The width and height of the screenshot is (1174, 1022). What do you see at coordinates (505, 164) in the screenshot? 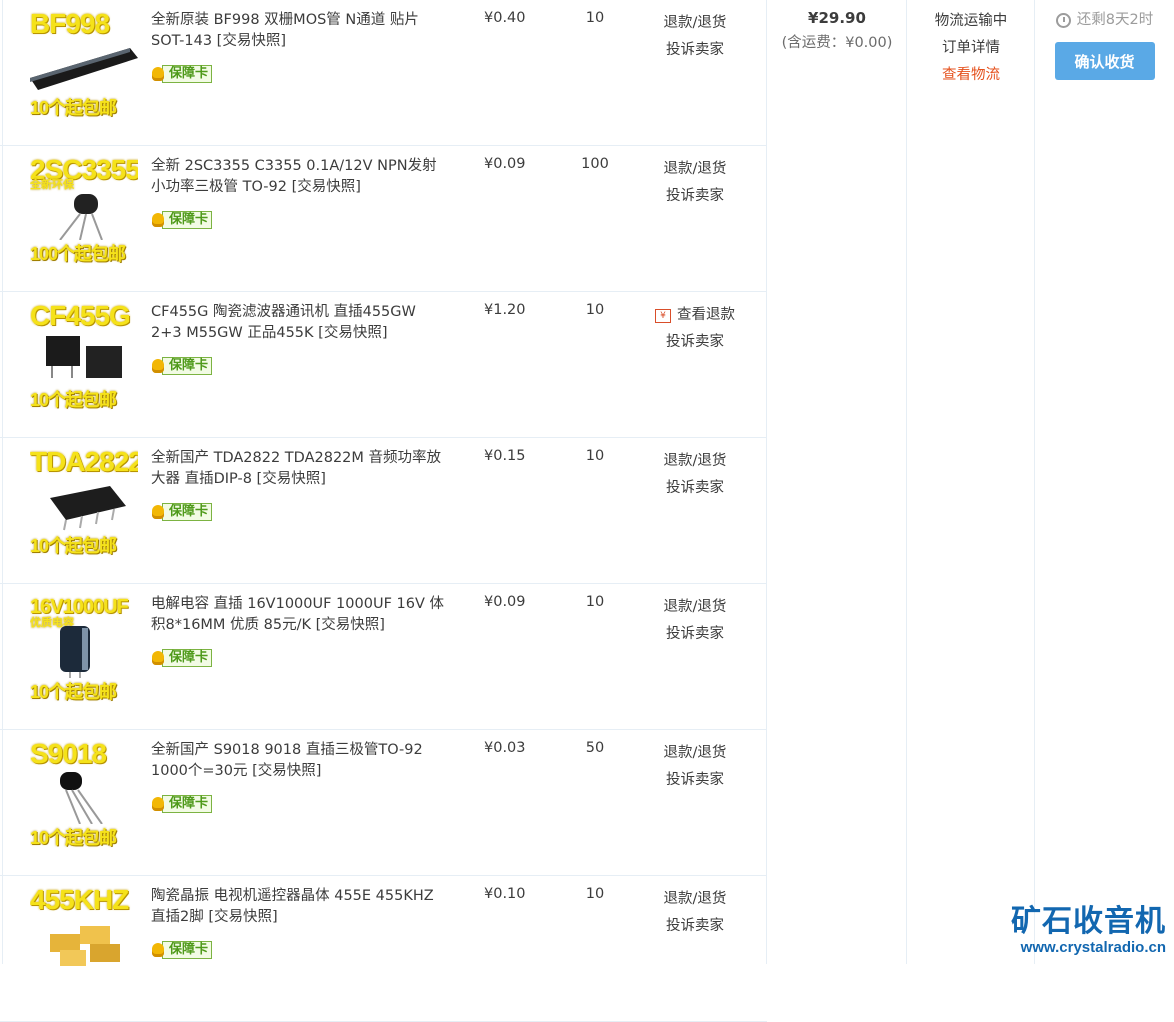
I see `unit-price: ¥0.09` at bounding box center [505, 164].